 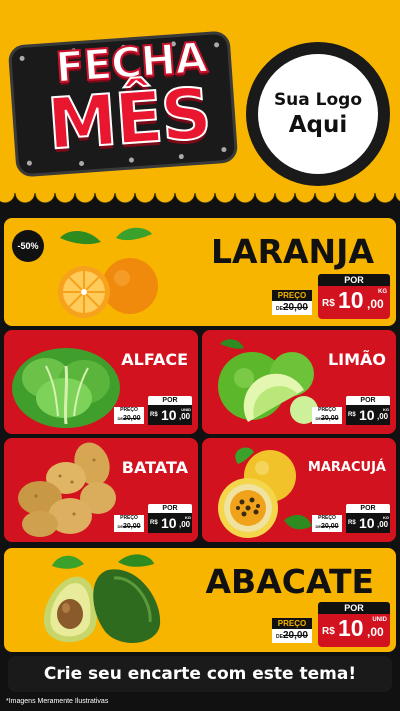 I want to click on logo-text-2: Aqui, so click(x=318, y=125).